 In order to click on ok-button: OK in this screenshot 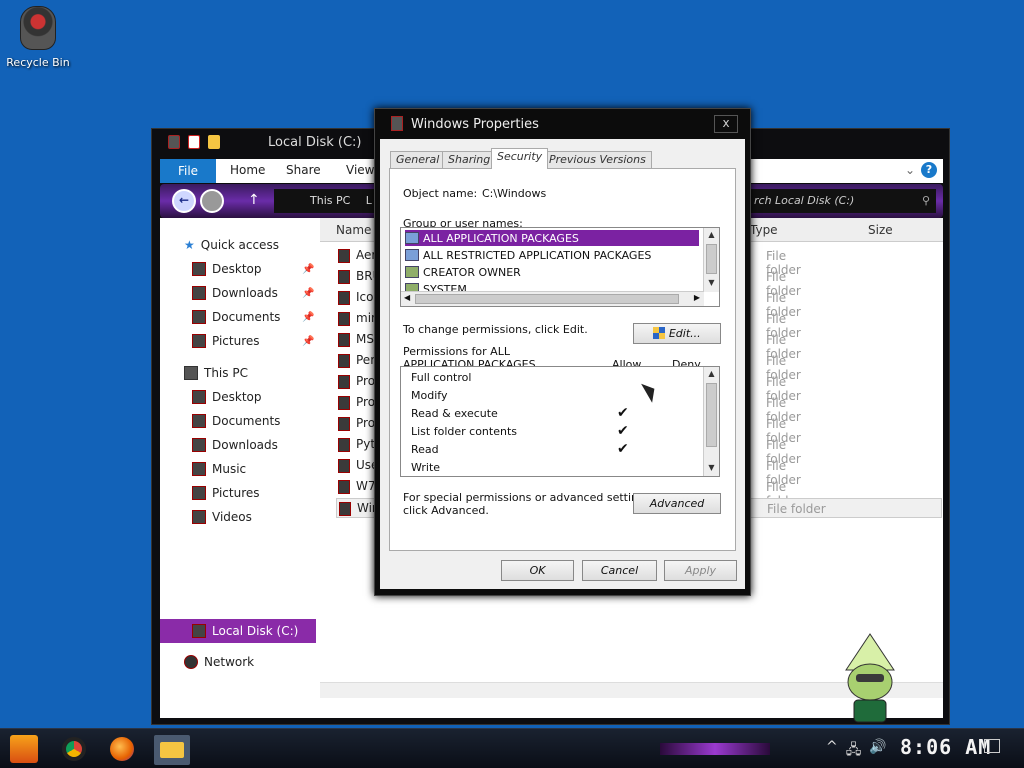, I will do `click(537, 570)`.